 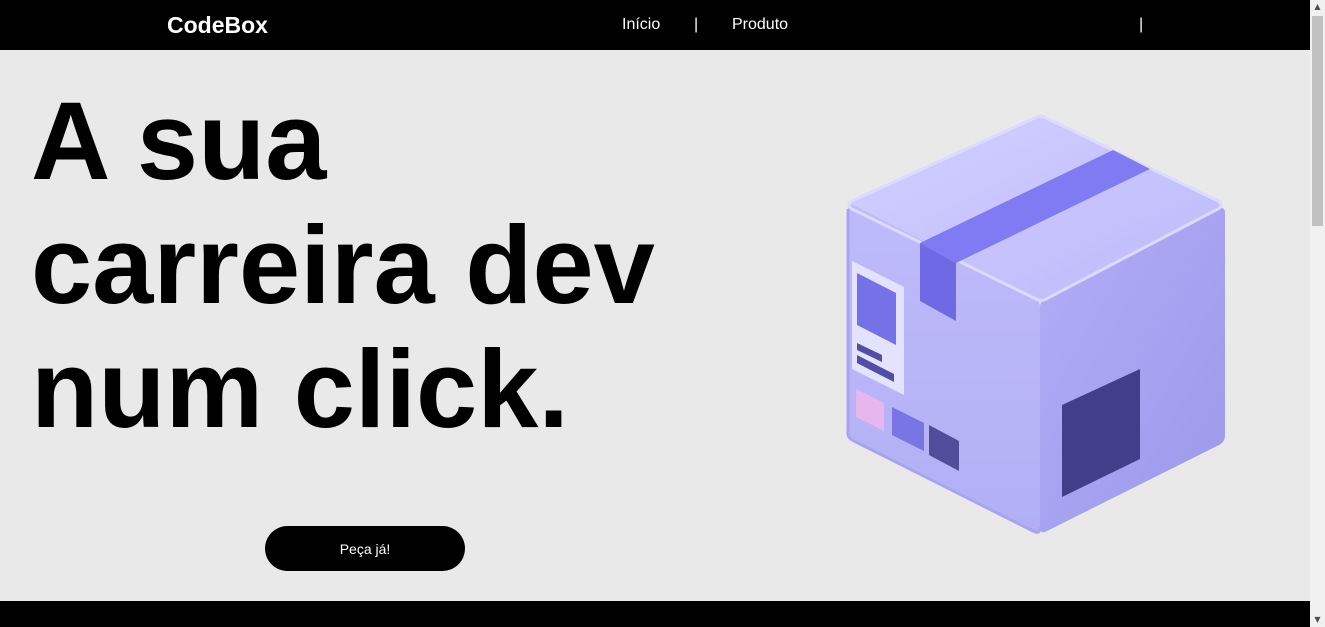 I want to click on navbar: CodeBox Início | Produto |, so click(x=655, y=25).